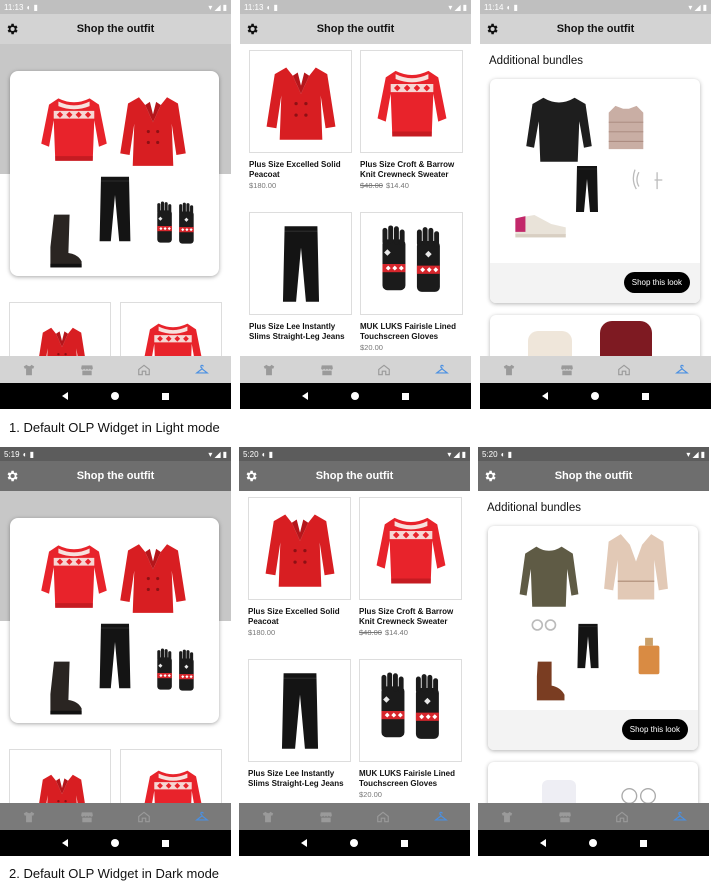 Image resolution: width=711 pixels, height=889 pixels. Describe the element at coordinates (593, 730) in the screenshot. I see `bundle-card-footer: Shop this look` at that location.